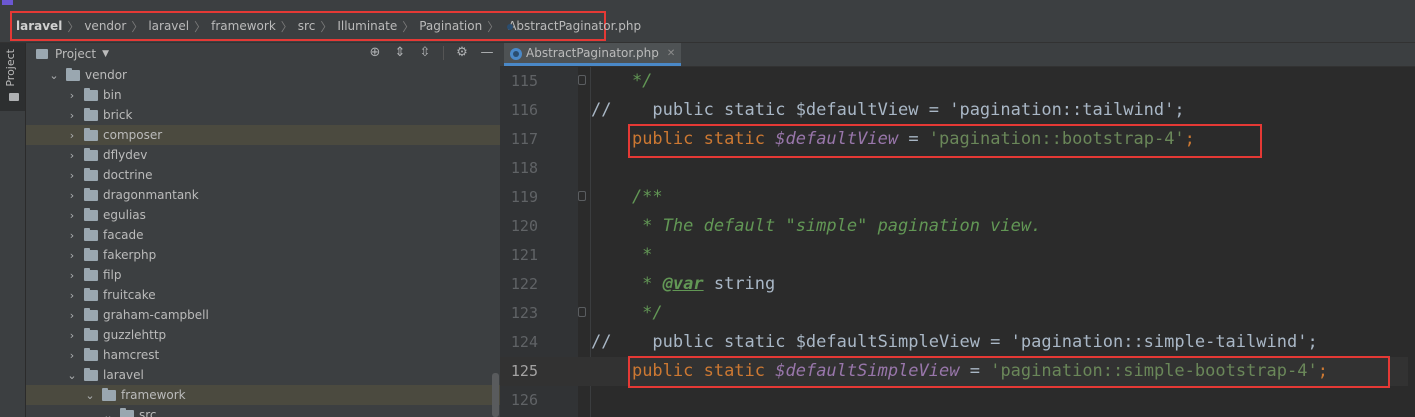 The width and height of the screenshot is (1415, 417). What do you see at coordinates (524, 371) in the screenshot?
I see `line-number: 125` at bounding box center [524, 371].